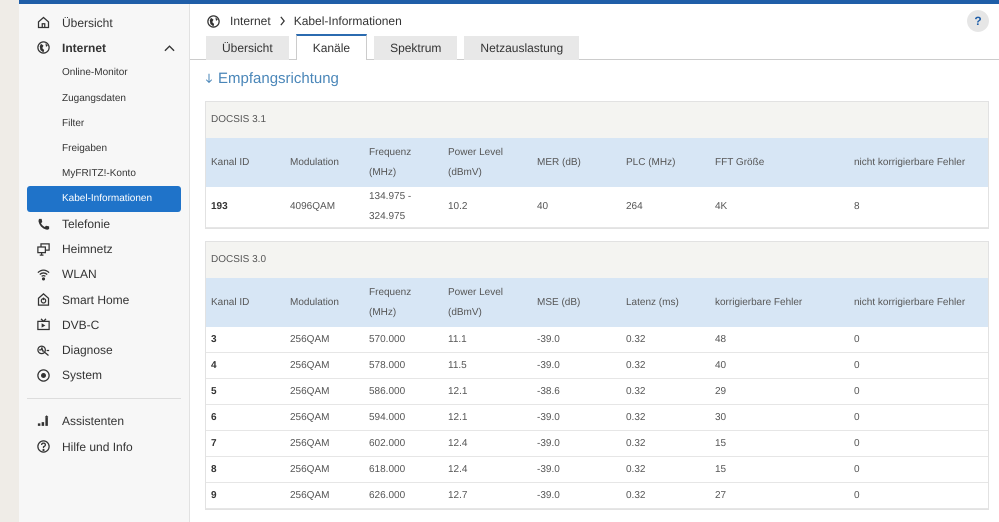 The height and width of the screenshot is (522, 999). Describe the element at coordinates (548, 391) in the screenshot. I see `table-cell-text: -38.6` at that location.